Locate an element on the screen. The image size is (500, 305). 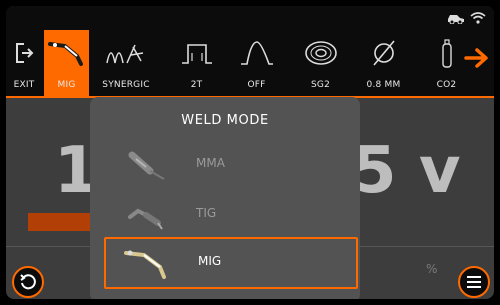
vehicle-icon is located at coordinates (456, 19).